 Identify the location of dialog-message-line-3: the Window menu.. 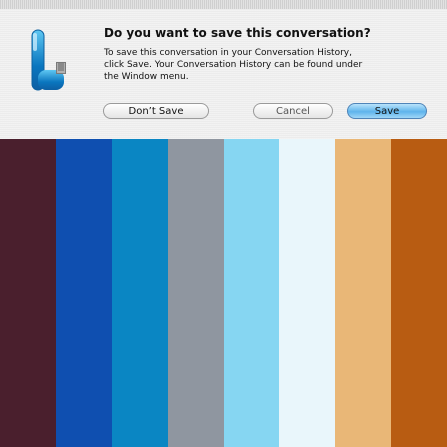
(146, 77).